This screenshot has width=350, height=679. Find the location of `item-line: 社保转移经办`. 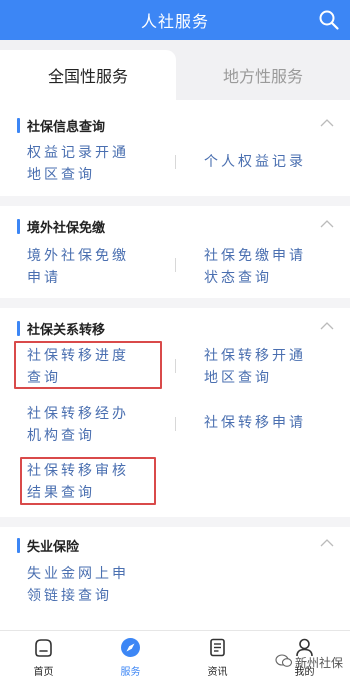

item-line: 社保转移经办 is located at coordinates (78, 414).